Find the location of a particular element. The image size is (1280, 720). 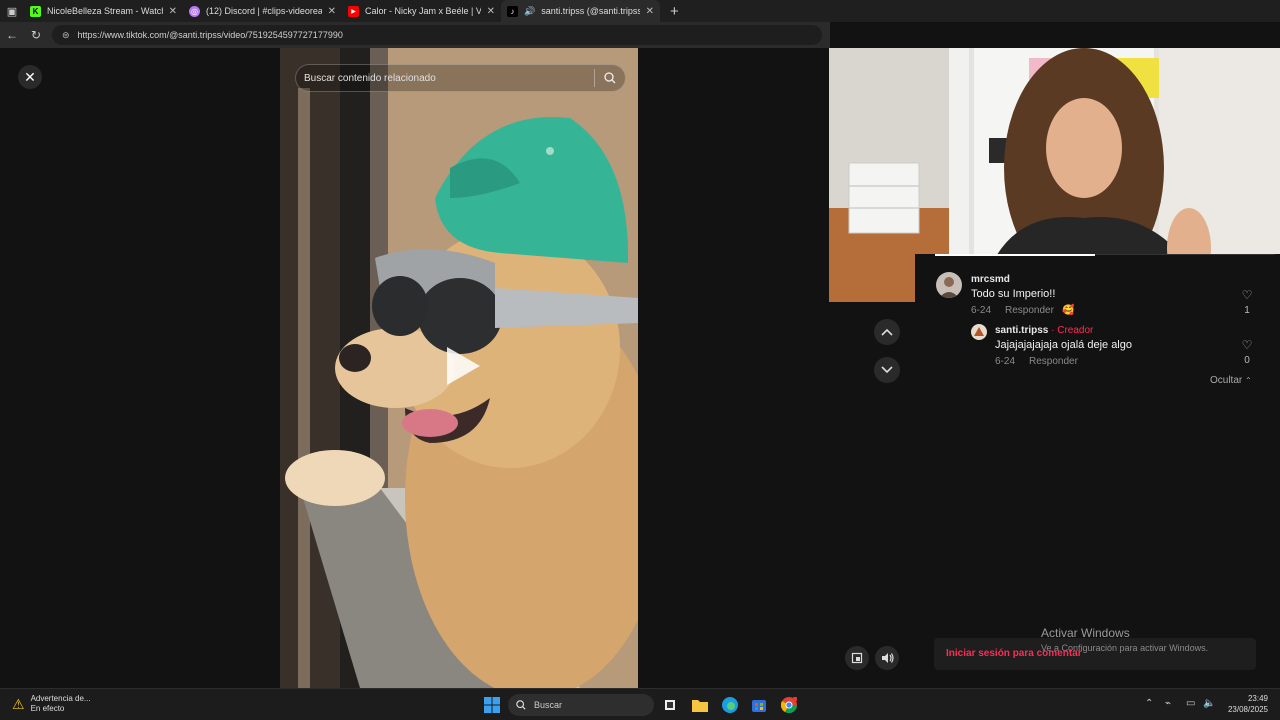

hide-replies-button: Ocultar ⌃ is located at coordinates (1231, 380).